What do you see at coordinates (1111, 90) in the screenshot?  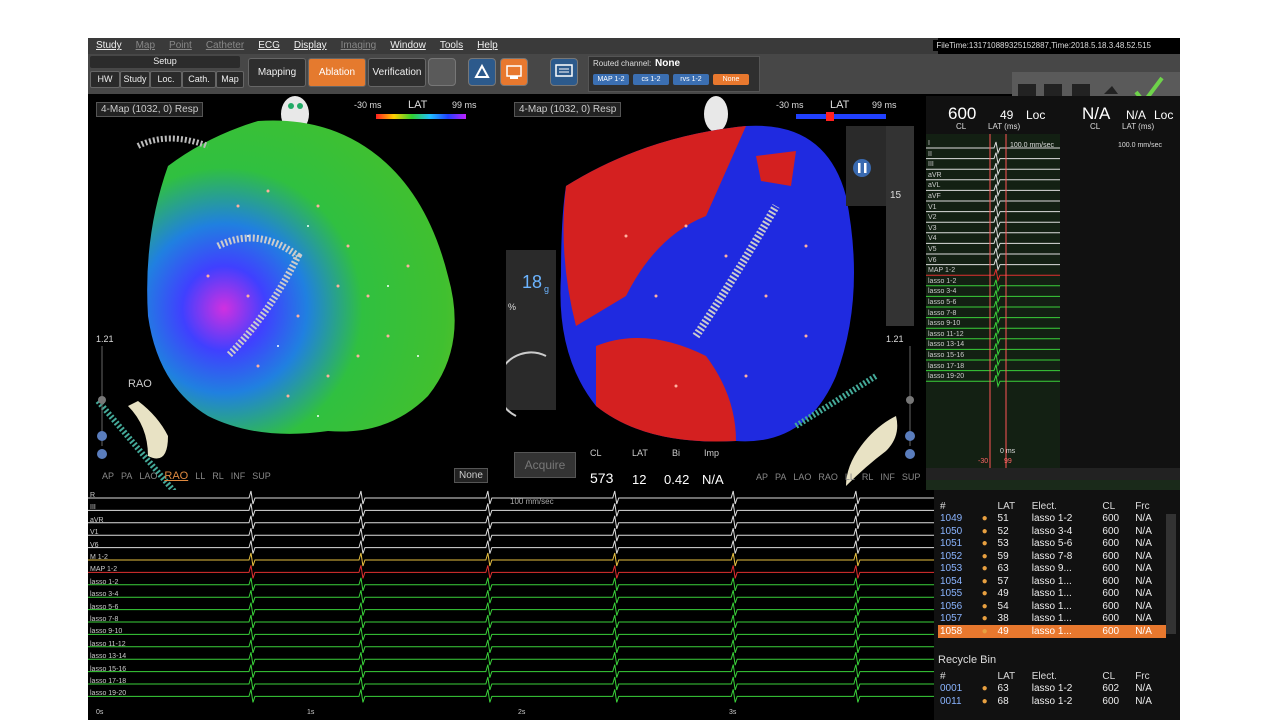 I see `footswitch-icon` at bounding box center [1111, 90].